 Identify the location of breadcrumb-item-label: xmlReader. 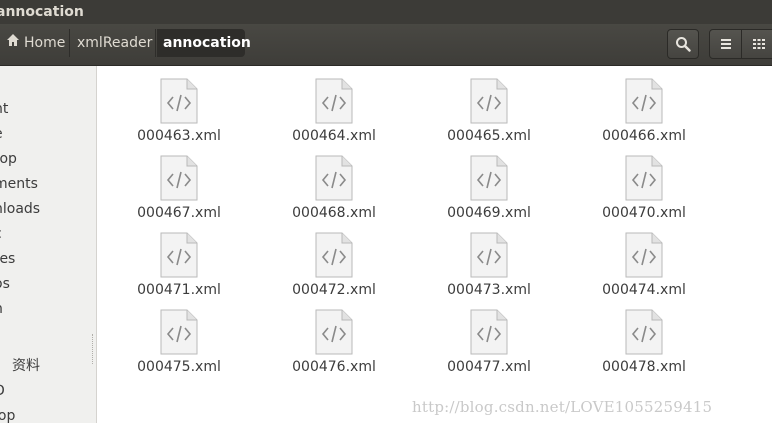
(115, 43).